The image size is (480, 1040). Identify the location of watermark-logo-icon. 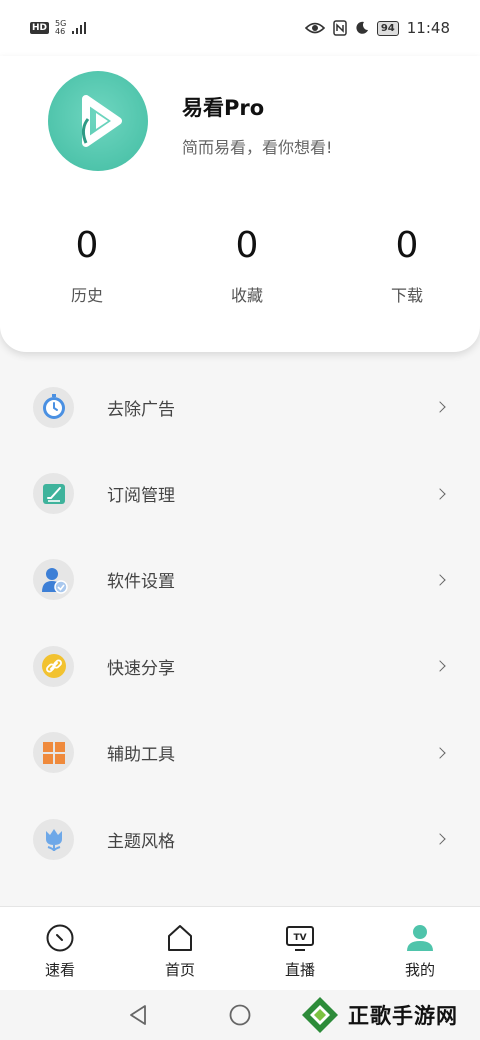
(320, 1015).